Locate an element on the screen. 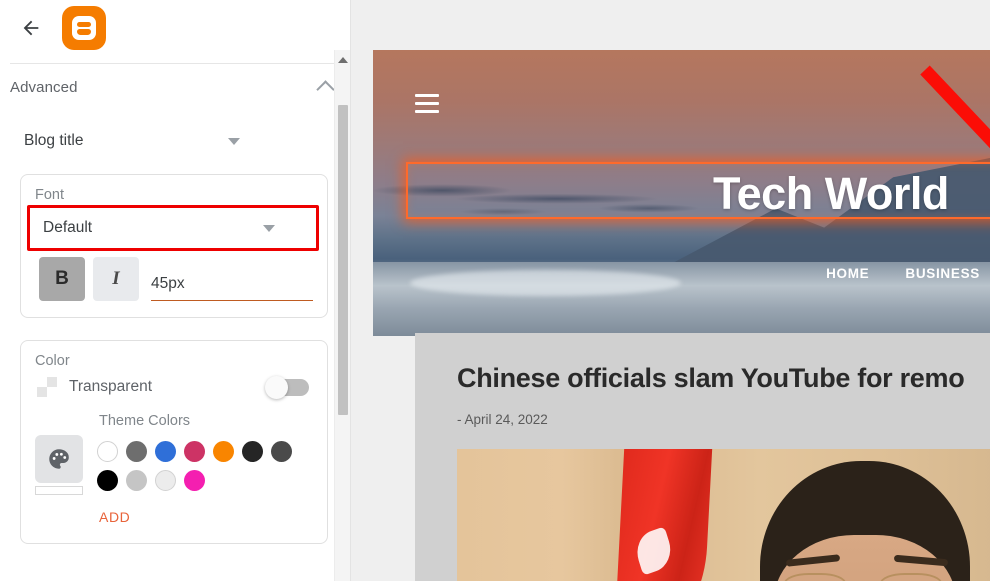 The width and height of the screenshot is (990, 581). color-swatch-white is located at coordinates (107, 451).